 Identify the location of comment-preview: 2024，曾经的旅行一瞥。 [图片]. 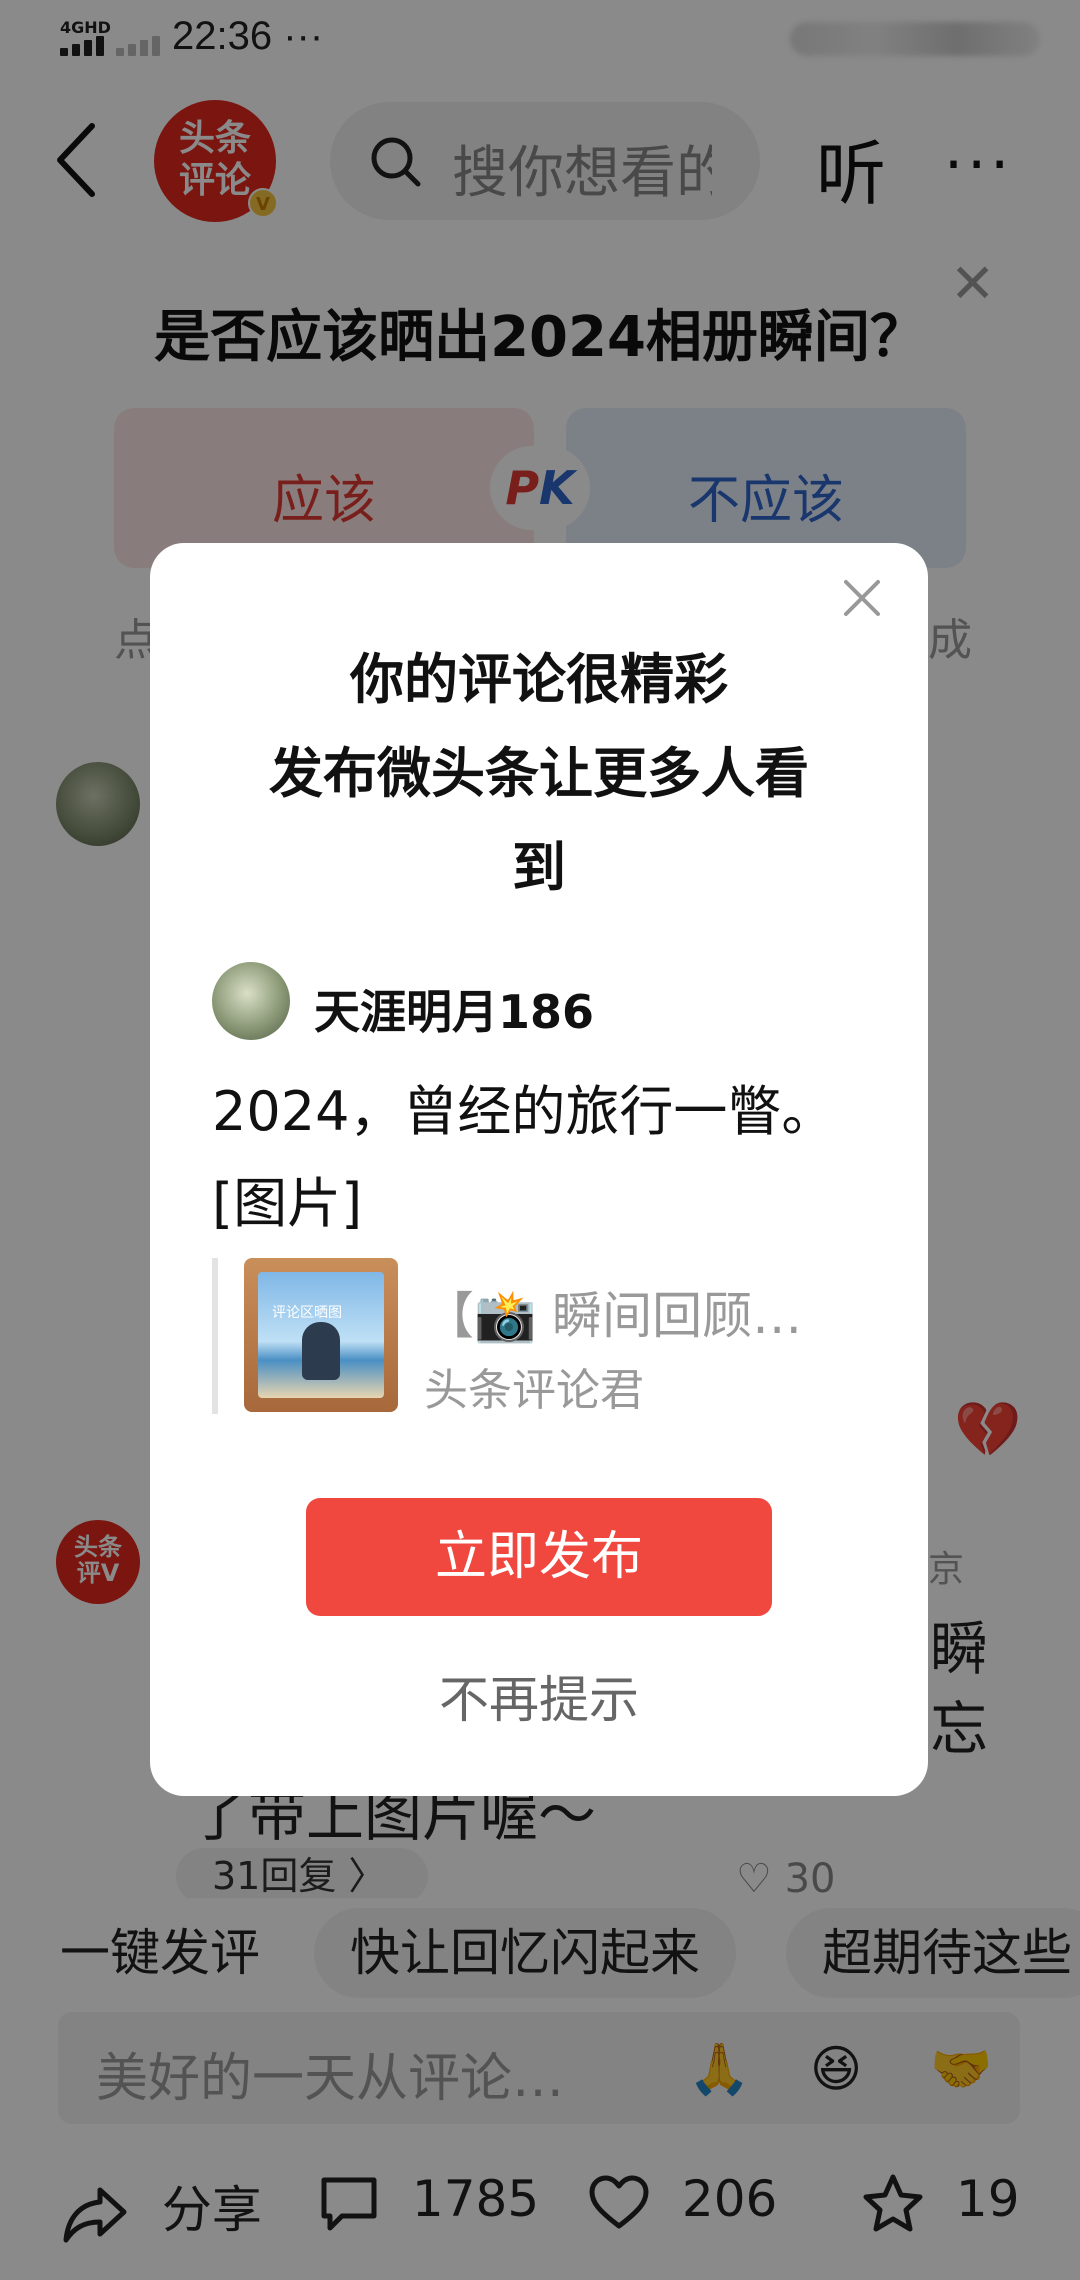
(524, 1157).